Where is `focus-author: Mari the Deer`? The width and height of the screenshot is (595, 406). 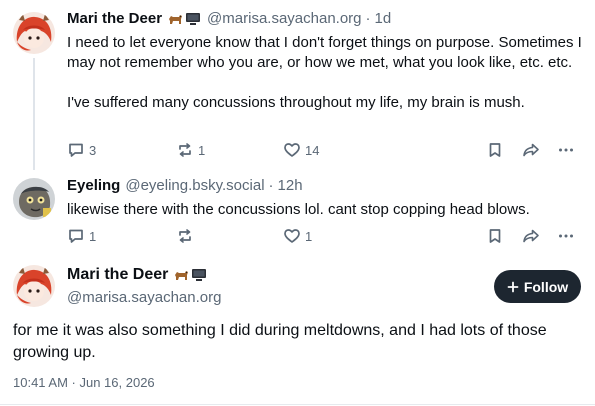 focus-author: Mari the Deer is located at coordinates (140, 275).